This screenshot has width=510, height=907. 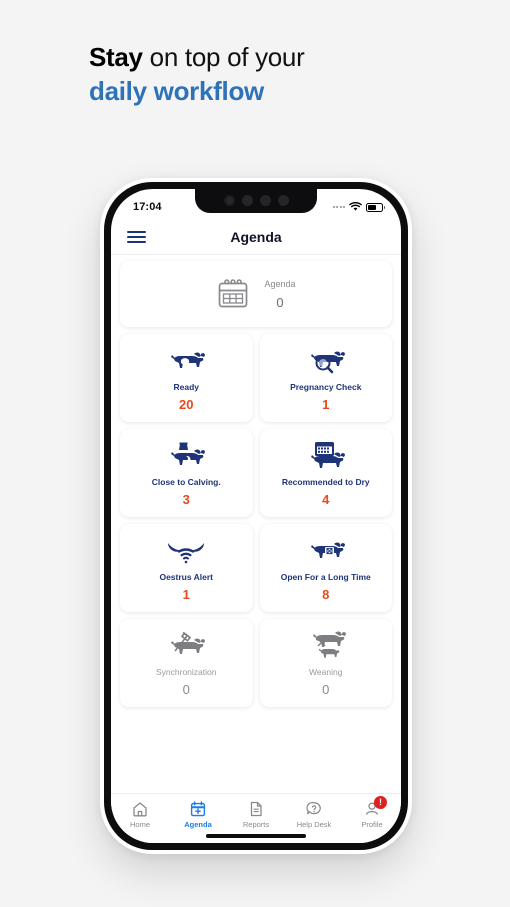 What do you see at coordinates (372, 812) in the screenshot?
I see `nav-item-profile: ! Profile` at bounding box center [372, 812].